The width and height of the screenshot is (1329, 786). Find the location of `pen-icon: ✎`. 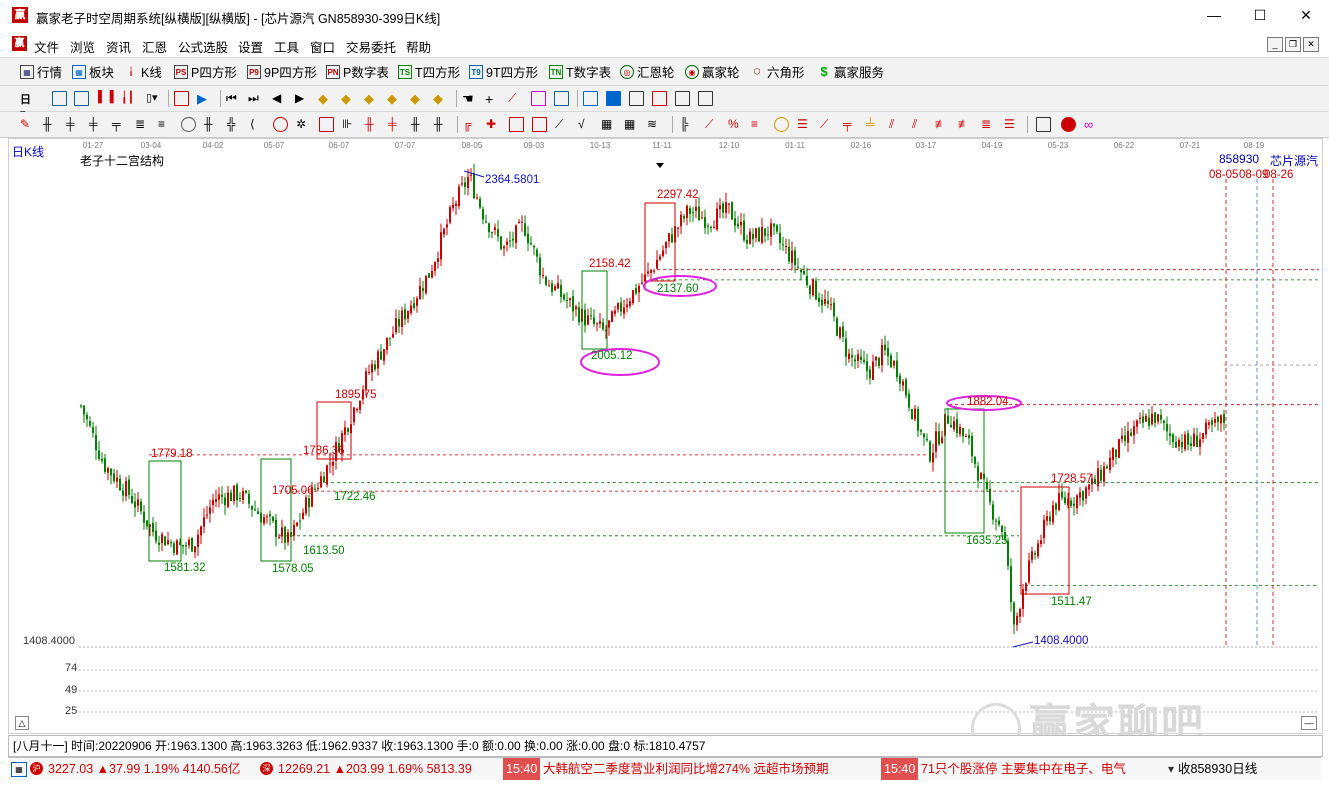

pen-icon: ✎ is located at coordinates (27, 124).